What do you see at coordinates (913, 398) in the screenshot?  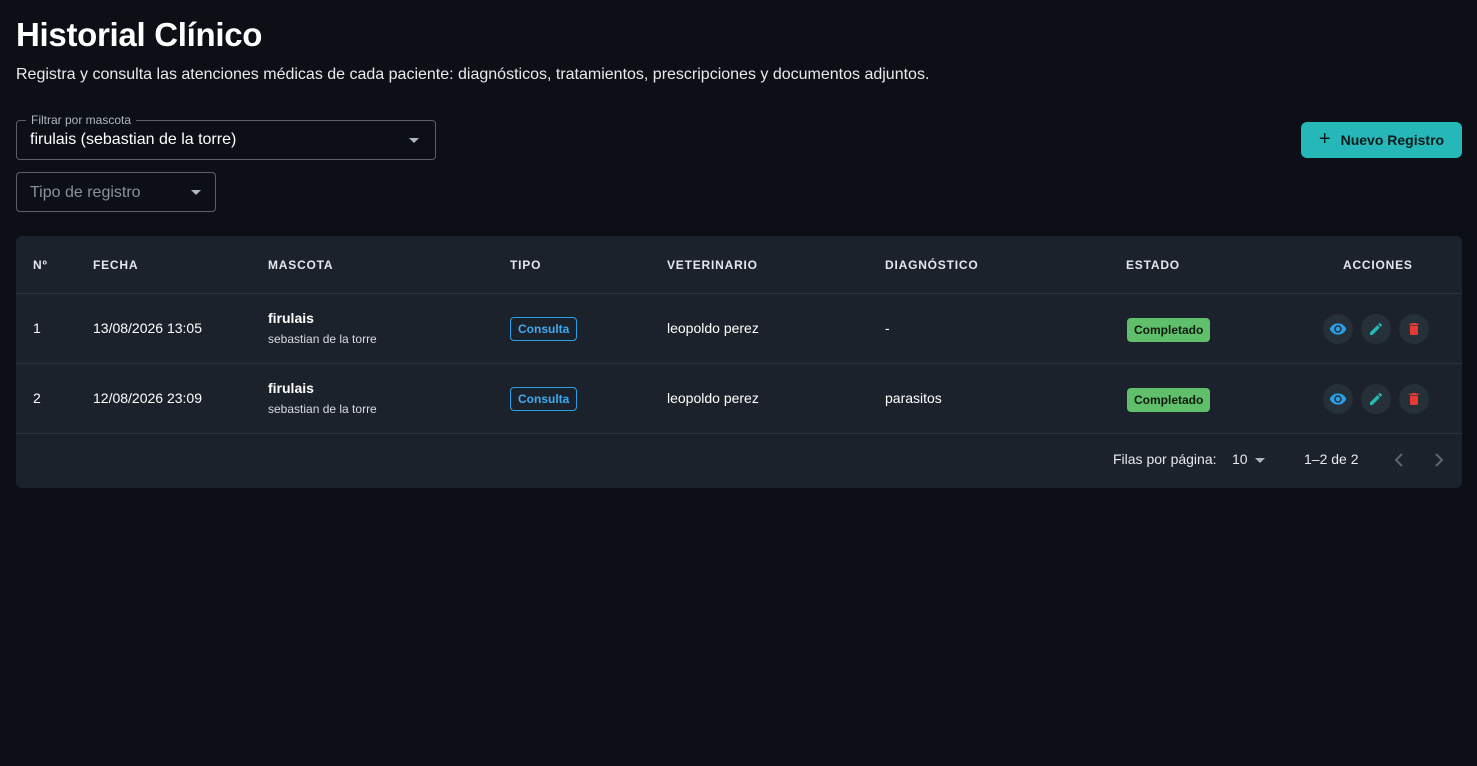 I see `row-diagnosis: parasitos` at bounding box center [913, 398].